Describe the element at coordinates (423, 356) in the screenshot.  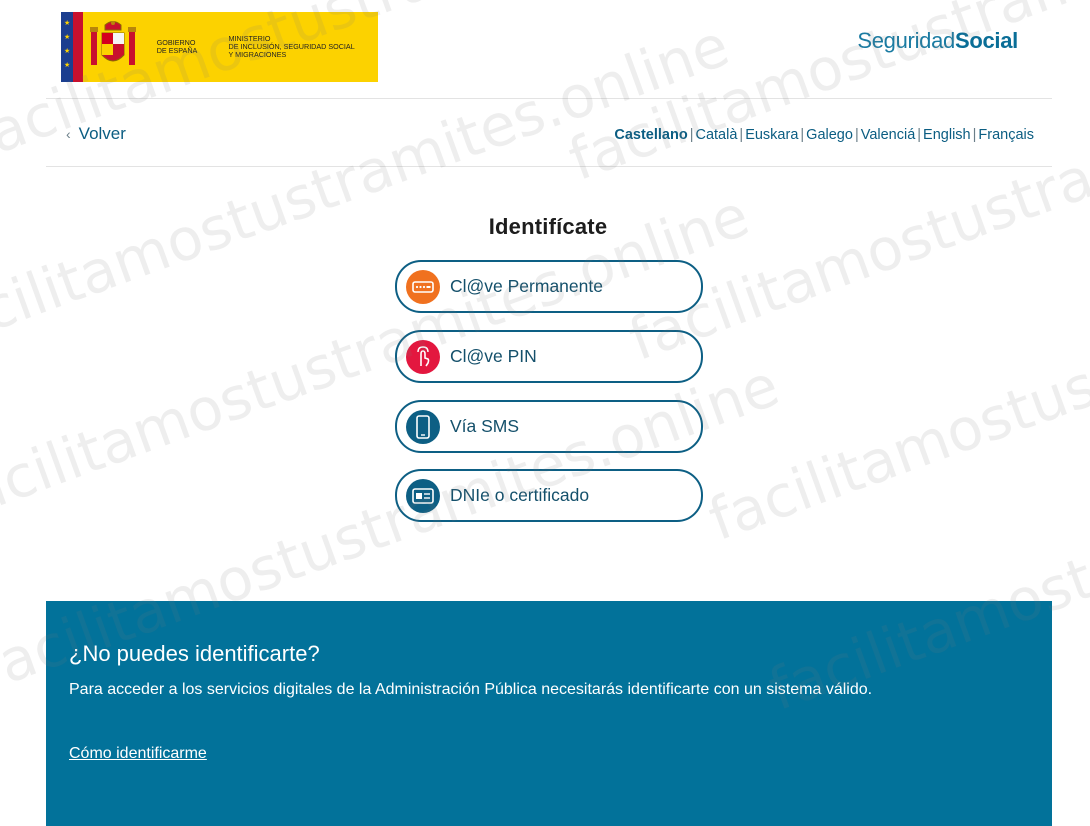
I see `touch-icon` at that location.